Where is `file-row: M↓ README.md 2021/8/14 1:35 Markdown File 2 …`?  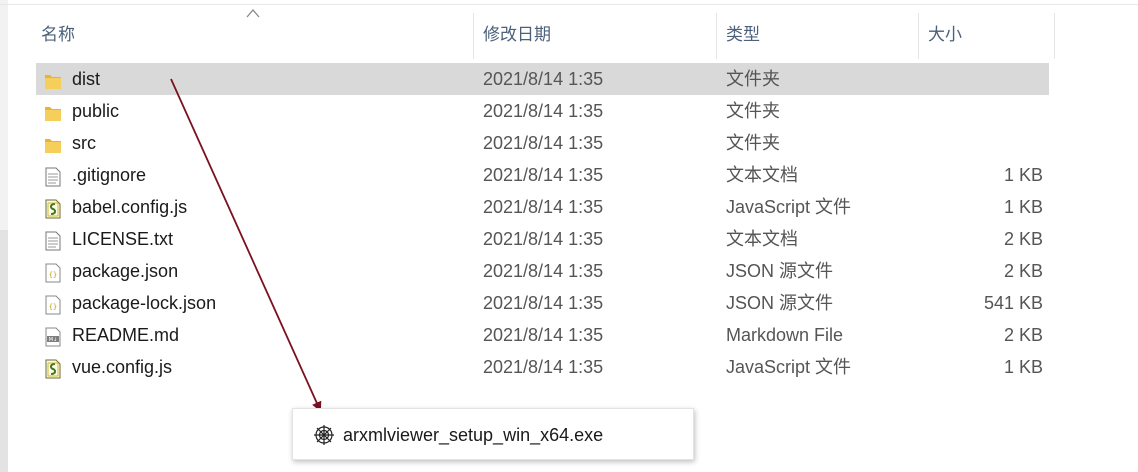 file-row: M↓ README.md 2021/8/14 1:35 Markdown File 2 … is located at coordinates (542, 335).